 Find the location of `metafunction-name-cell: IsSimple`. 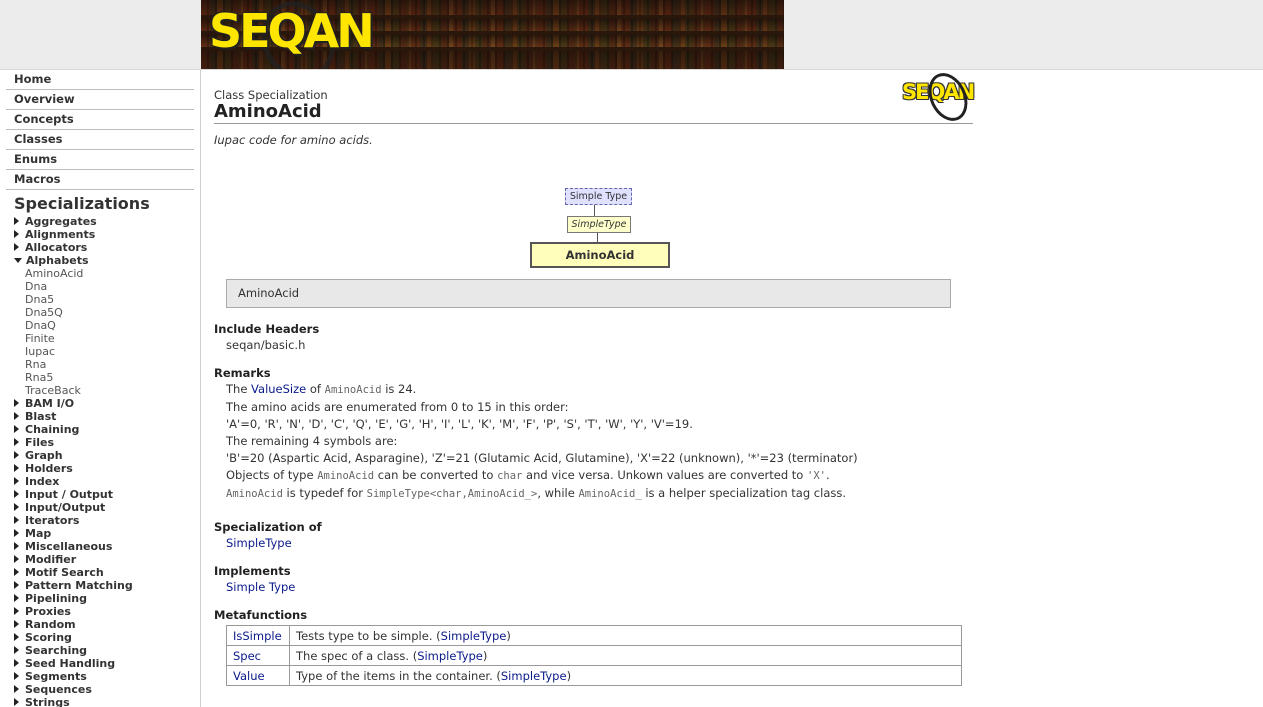

metafunction-name-cell: IsSimple is located at coordinates (258, 635).